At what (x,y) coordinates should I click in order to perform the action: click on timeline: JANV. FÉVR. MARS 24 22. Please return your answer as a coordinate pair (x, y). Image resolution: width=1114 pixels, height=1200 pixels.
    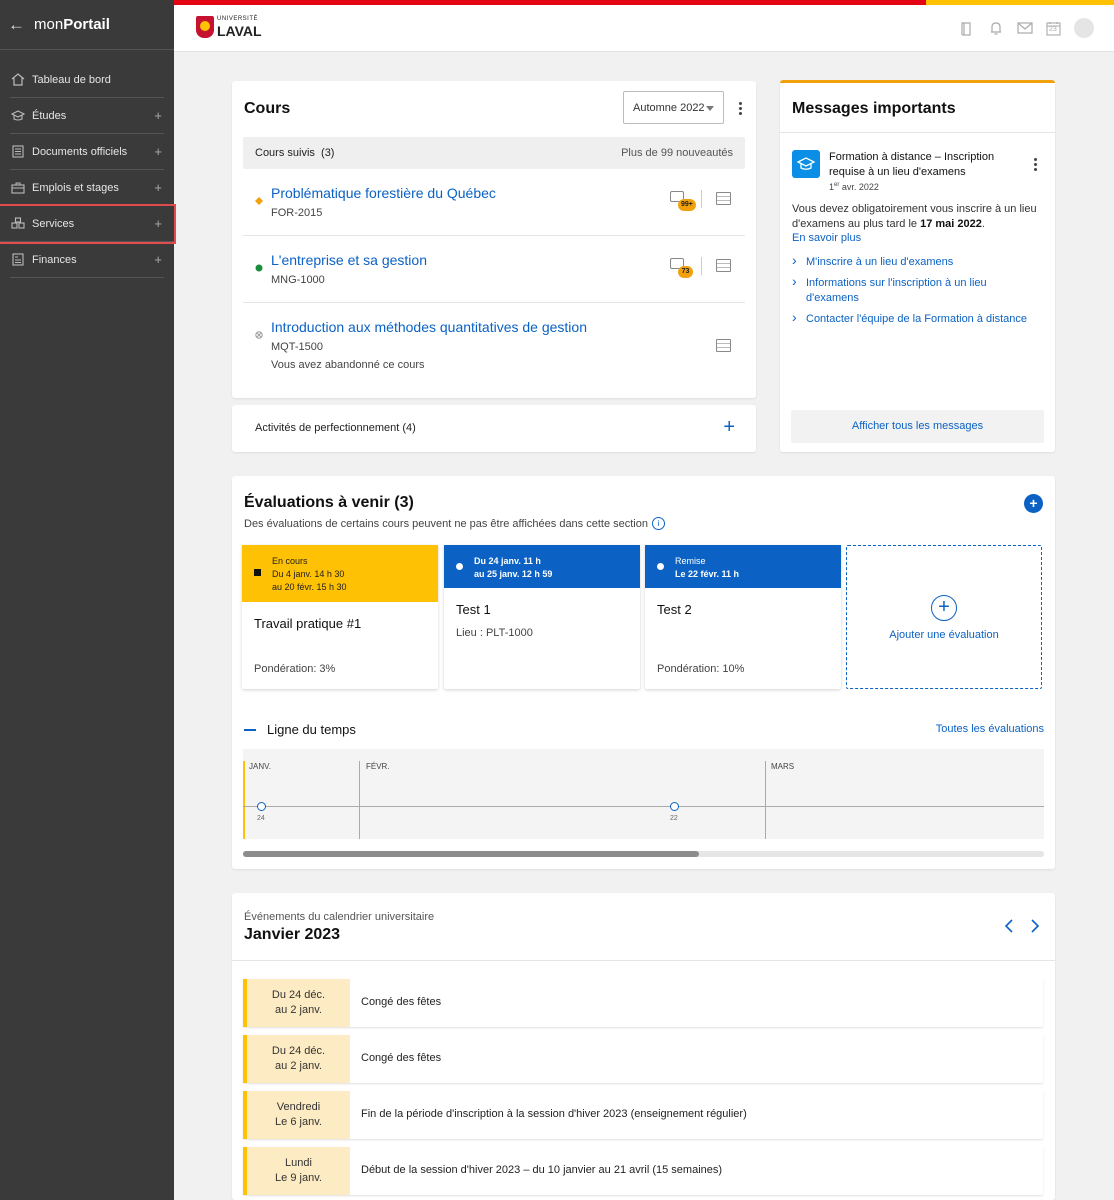
    Looking at the image, I should click on (643, 794).